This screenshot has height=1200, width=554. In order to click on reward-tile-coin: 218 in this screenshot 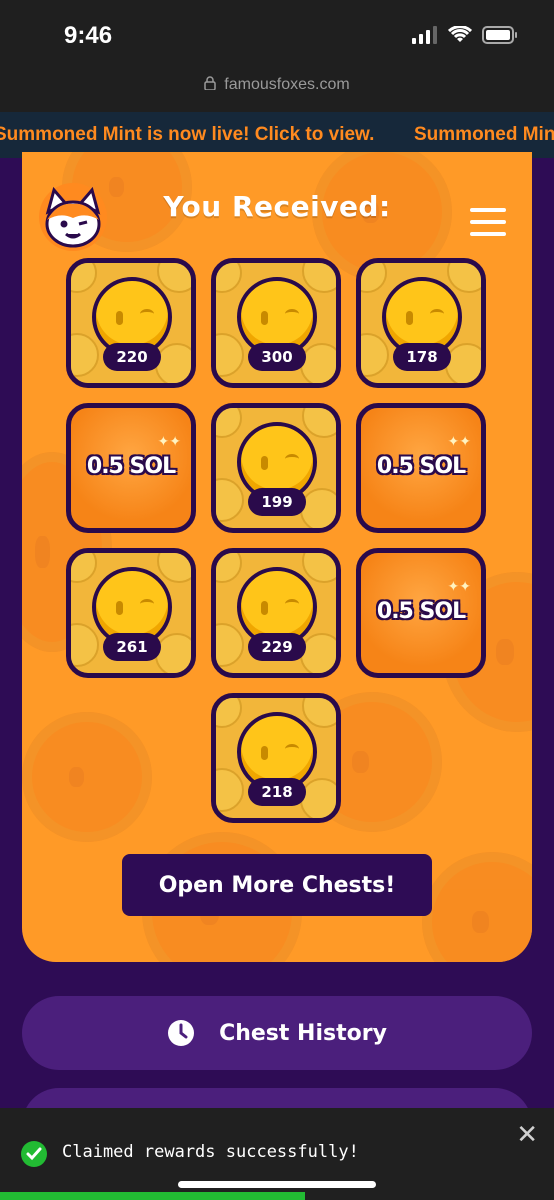, I will do `click(276, 758)`.